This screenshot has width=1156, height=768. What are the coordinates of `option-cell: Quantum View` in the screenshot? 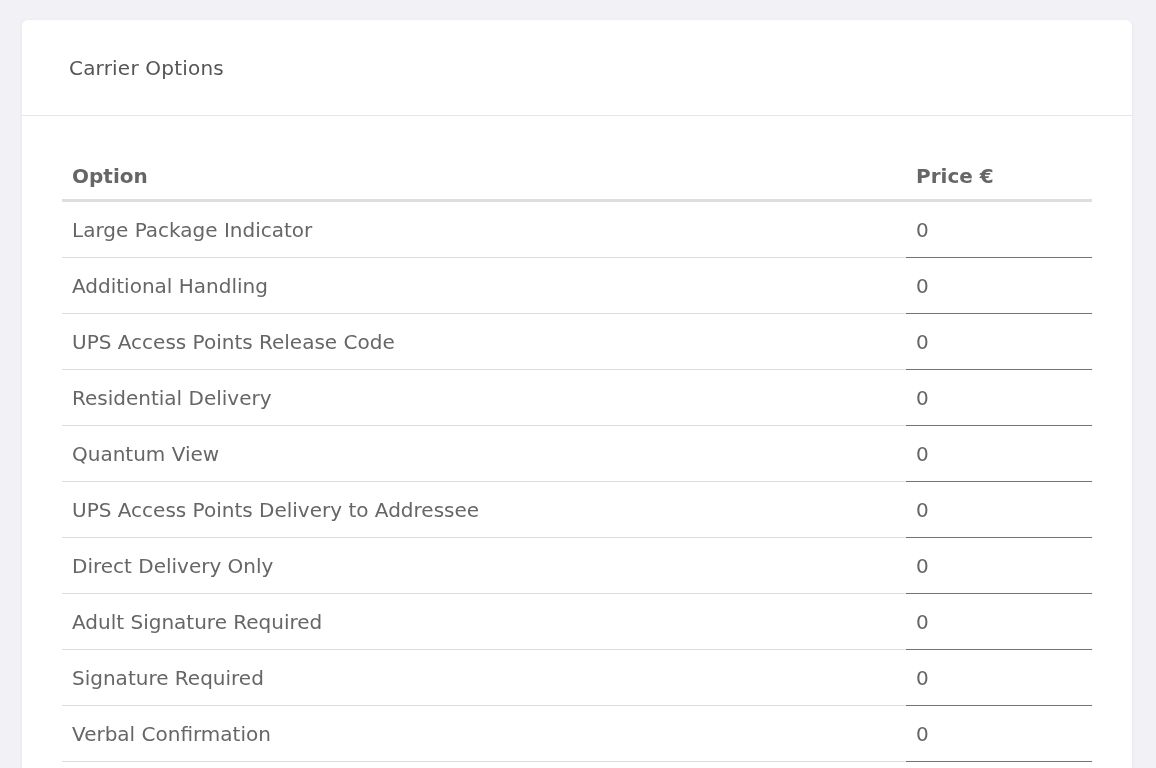 It's located at (484, 453).